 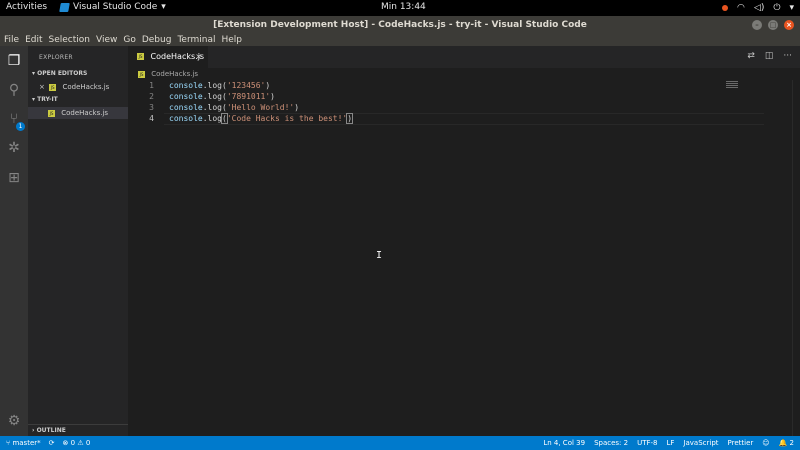 What do you see at coordinates (11, 40) in the screenshot?
I see `menu-file: File` at bounding box center [11, 40].